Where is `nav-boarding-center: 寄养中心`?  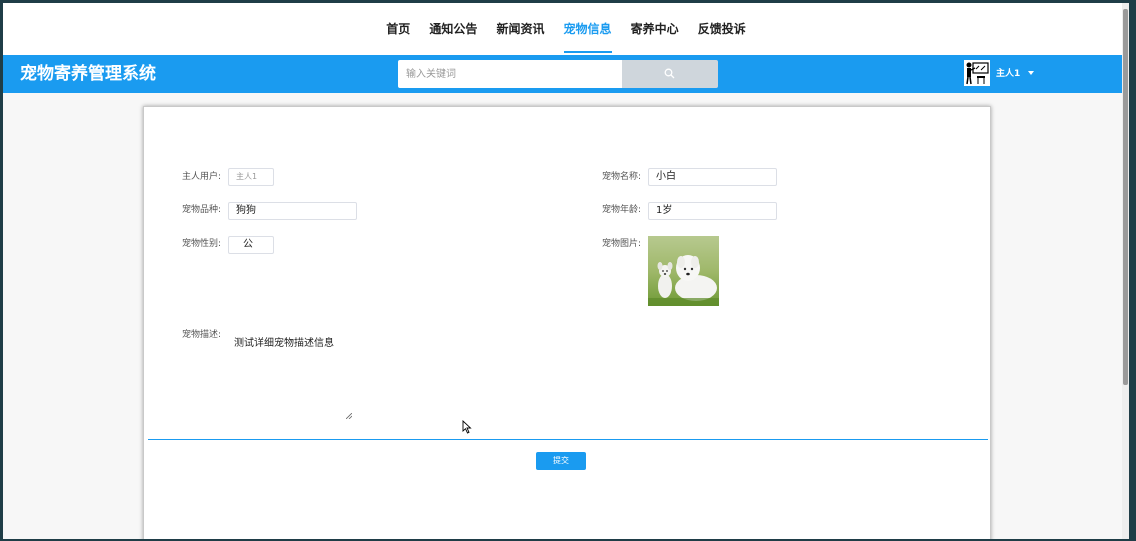 nav-boarding-center: 寄养中心 is located at coordinates (655, 28).